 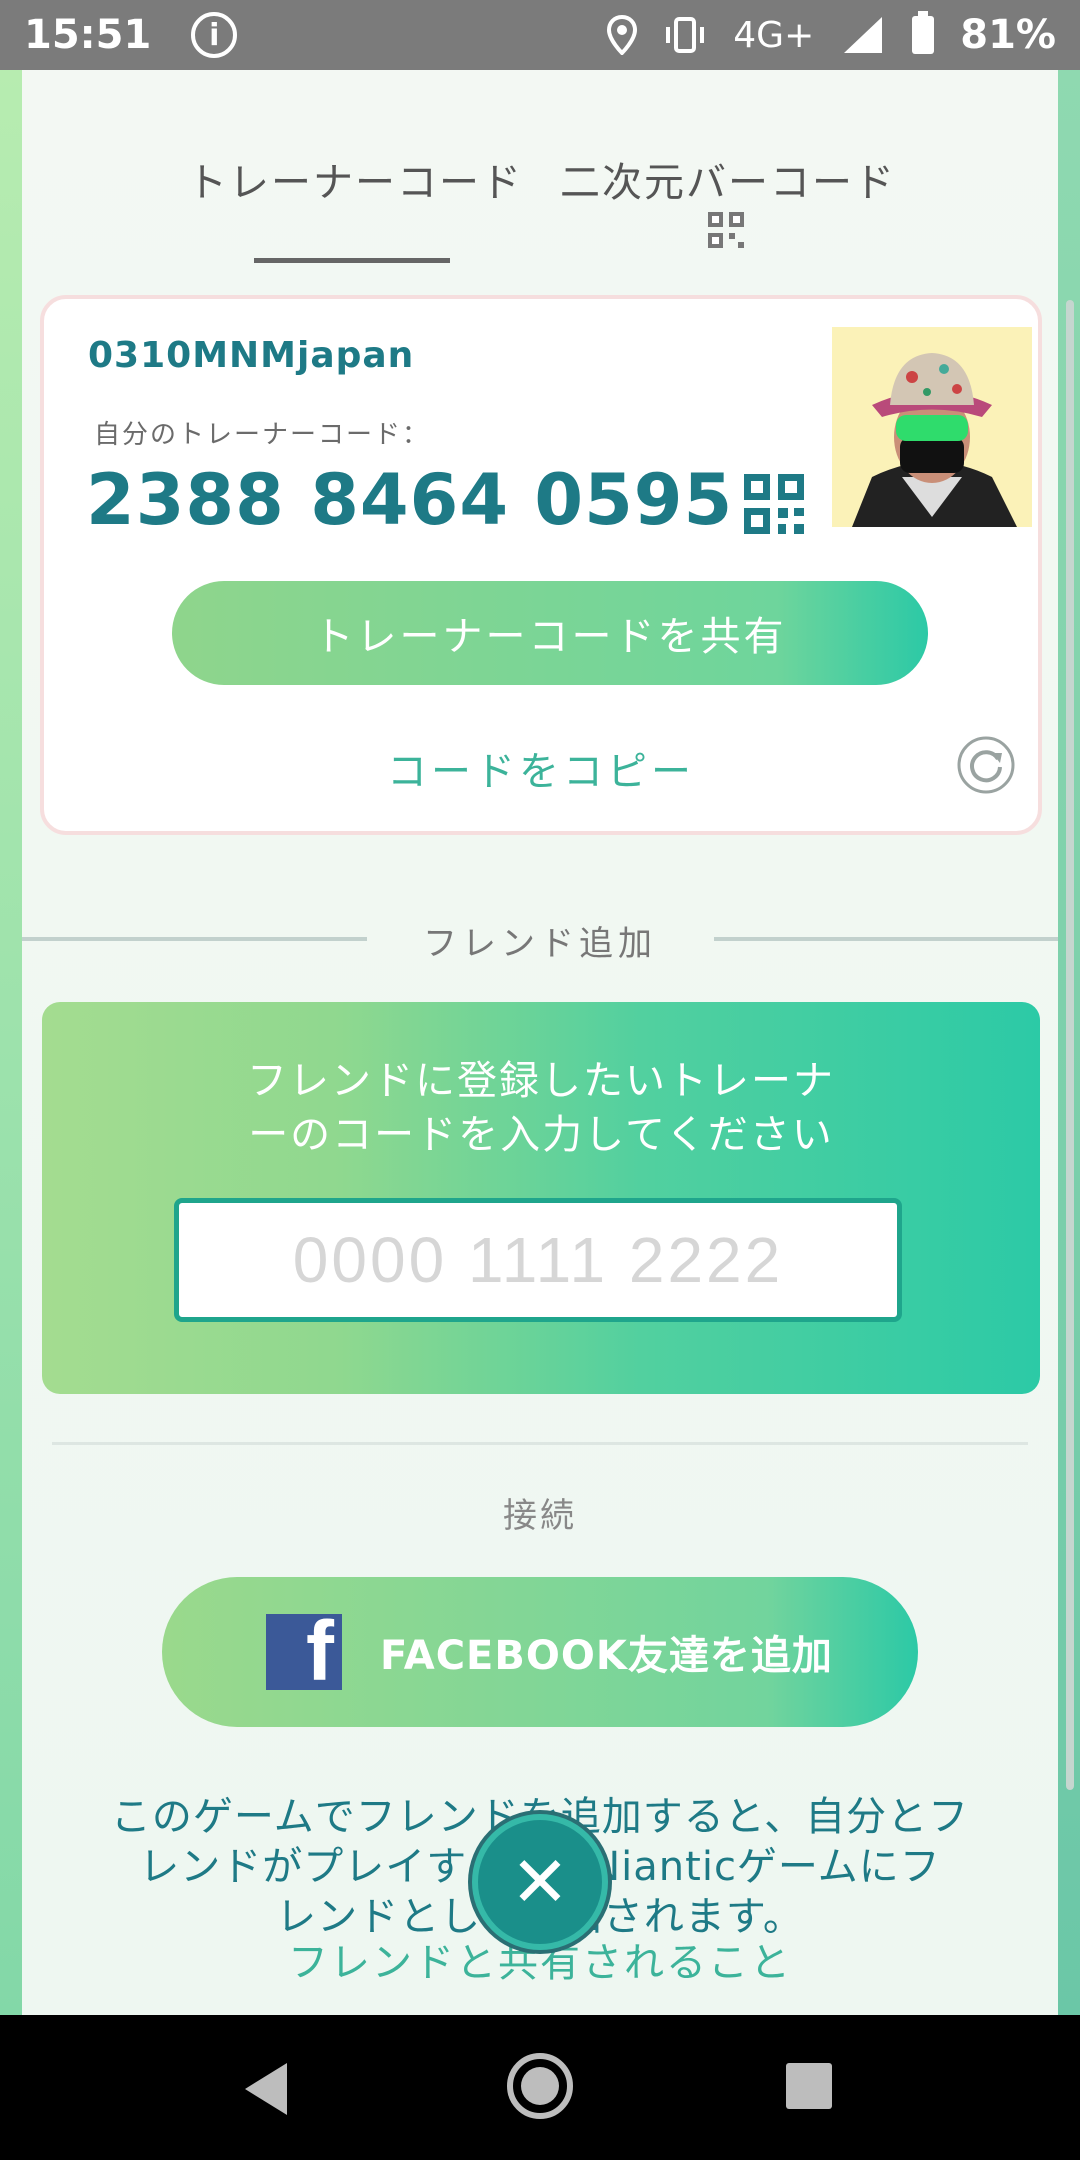 What do you see at coordinates (214, 35) in the screenshot?
I see `info-icon: i` at bounding box center [214, 35].